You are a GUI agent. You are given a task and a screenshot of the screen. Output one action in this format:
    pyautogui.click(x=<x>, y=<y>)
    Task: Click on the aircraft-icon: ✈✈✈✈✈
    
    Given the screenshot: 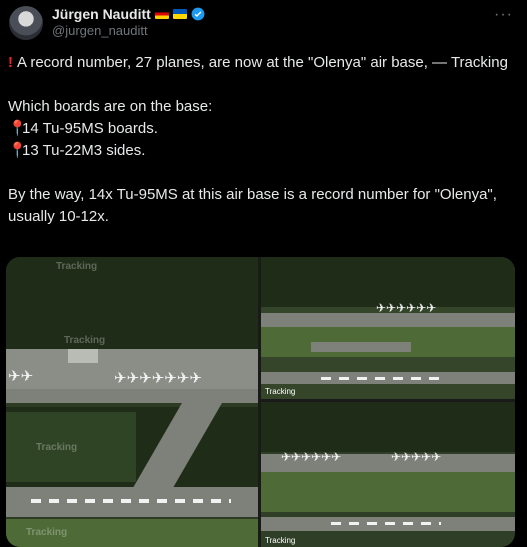 What is the action you would take?
    pyautogui.click(x=416, y=457)
    